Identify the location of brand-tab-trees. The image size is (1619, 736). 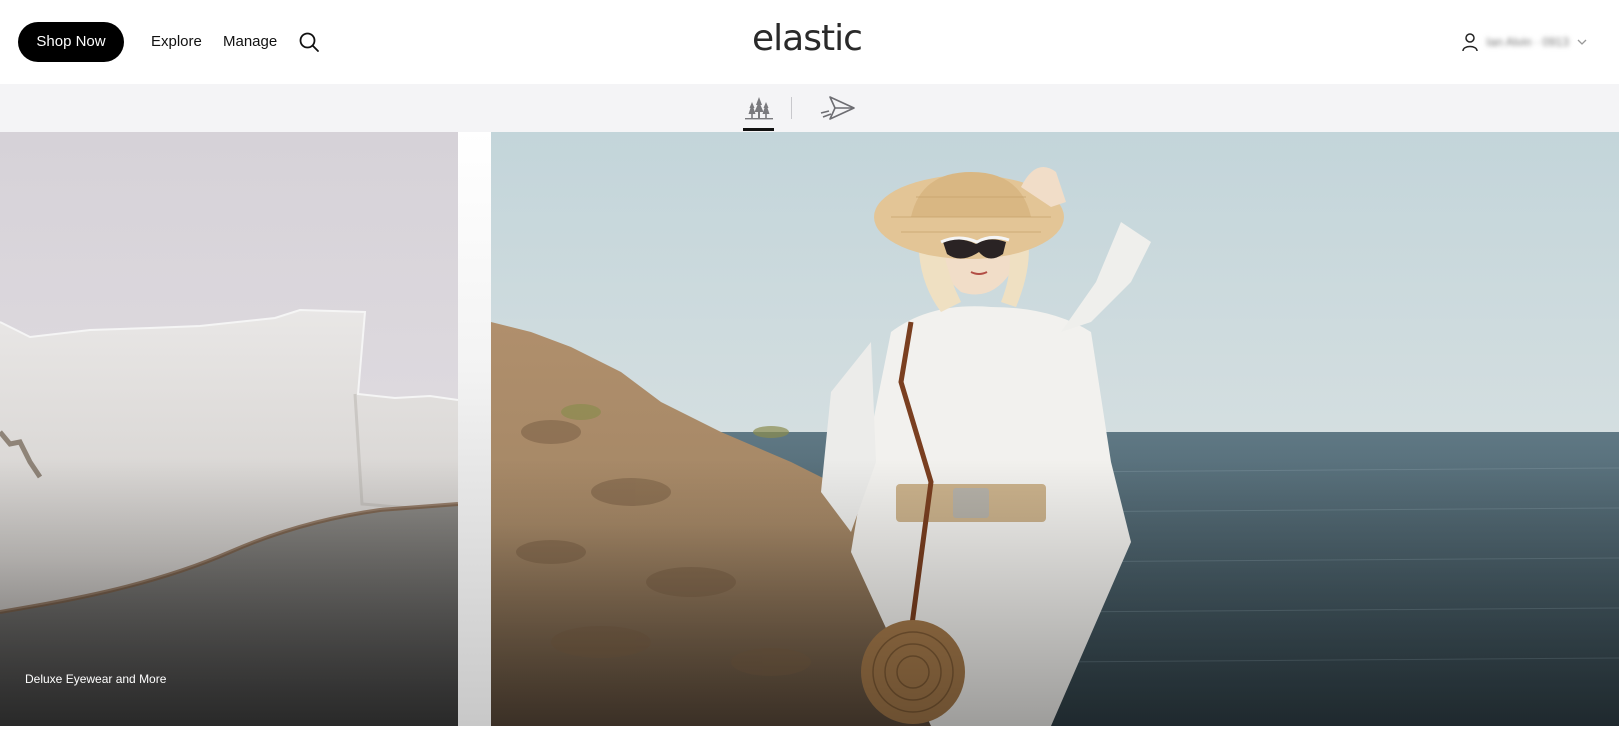
(759, 108).